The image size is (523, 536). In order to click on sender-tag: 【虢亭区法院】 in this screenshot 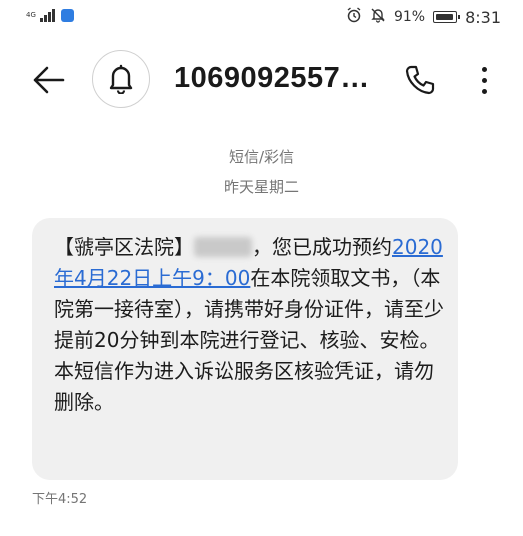, I will do `click(124, 247)`.